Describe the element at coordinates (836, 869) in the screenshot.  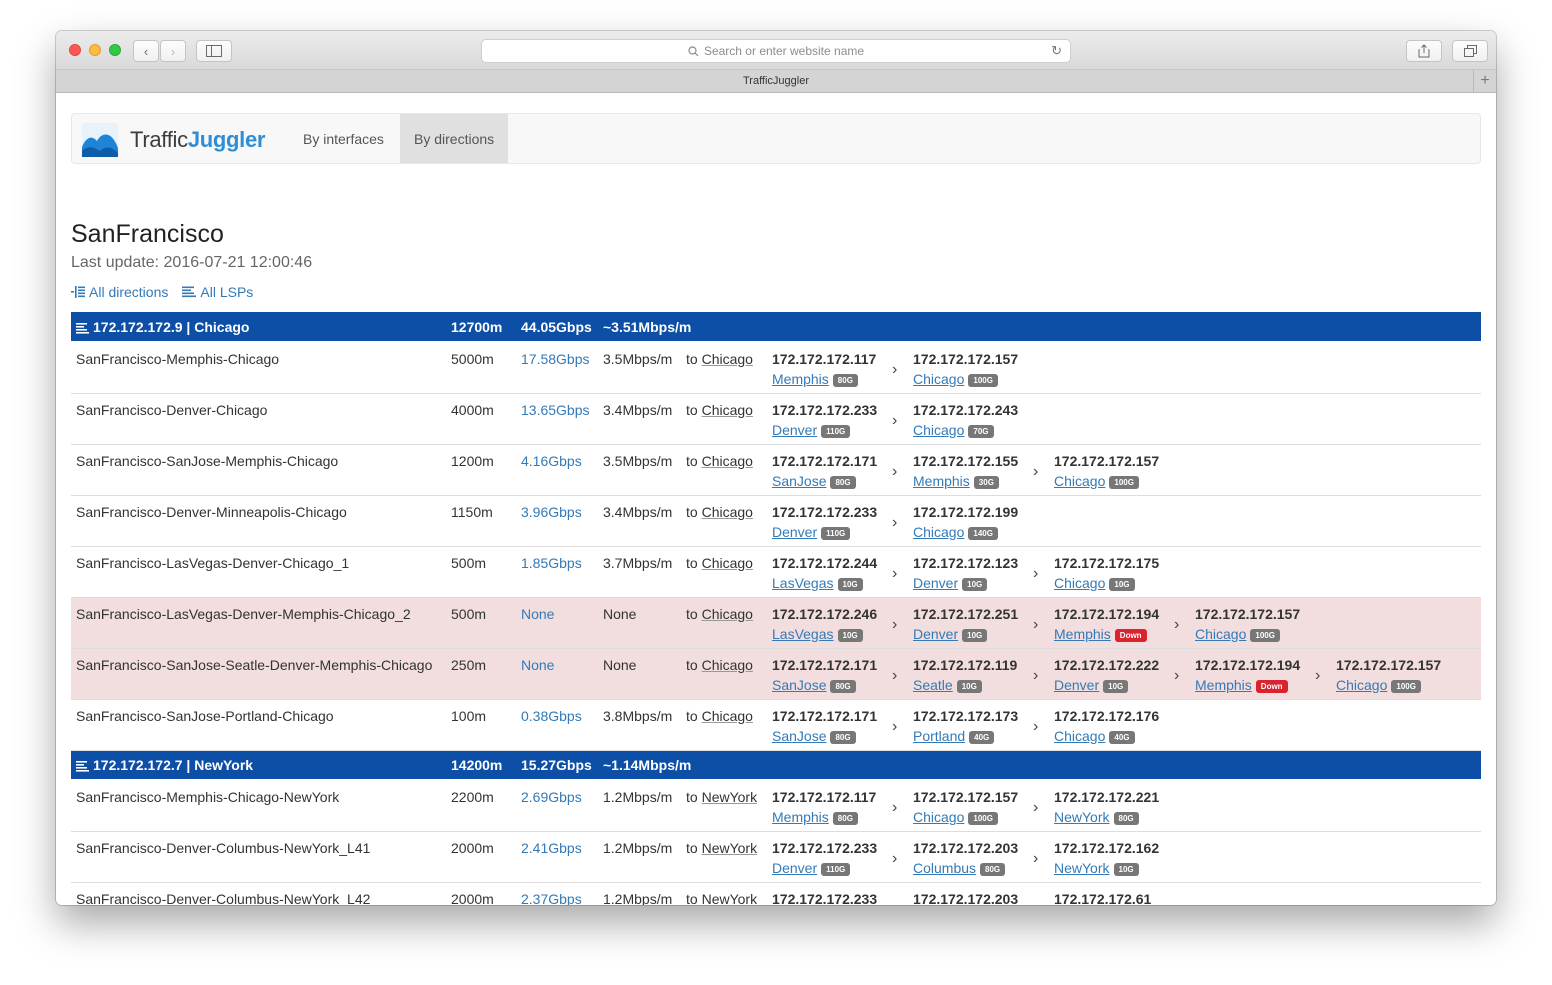
I see `link-capacity-badge: 110G` at that location.